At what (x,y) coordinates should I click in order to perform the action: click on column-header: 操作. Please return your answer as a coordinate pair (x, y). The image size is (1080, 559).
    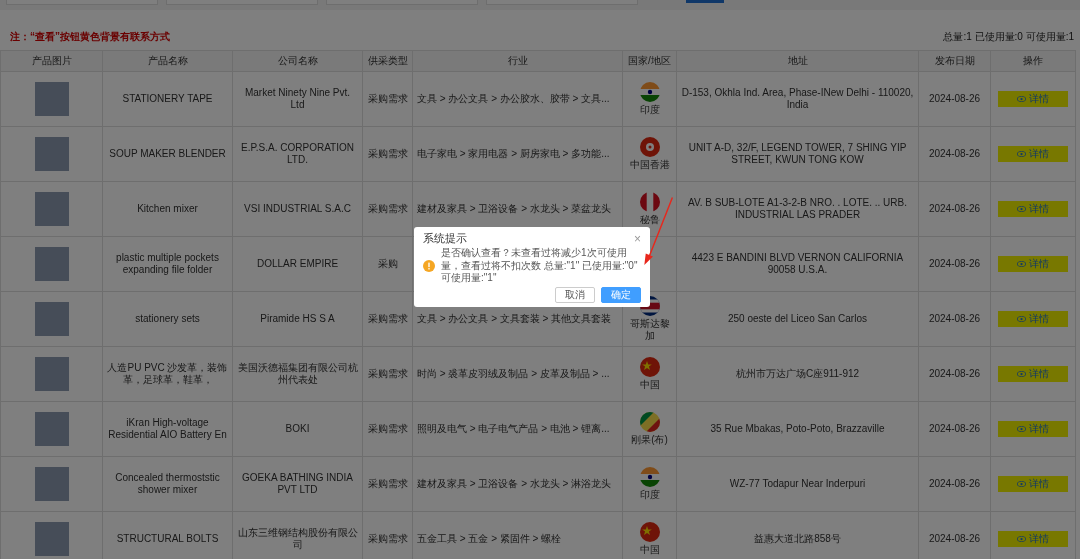
    Looking at the image, I should click on (1033, 61).